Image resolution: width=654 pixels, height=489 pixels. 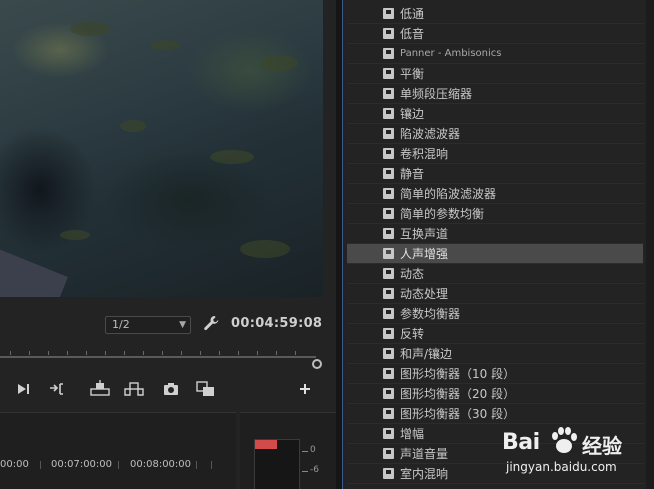 I want to click on effect-item: 静音, so click(x=495, y=174).